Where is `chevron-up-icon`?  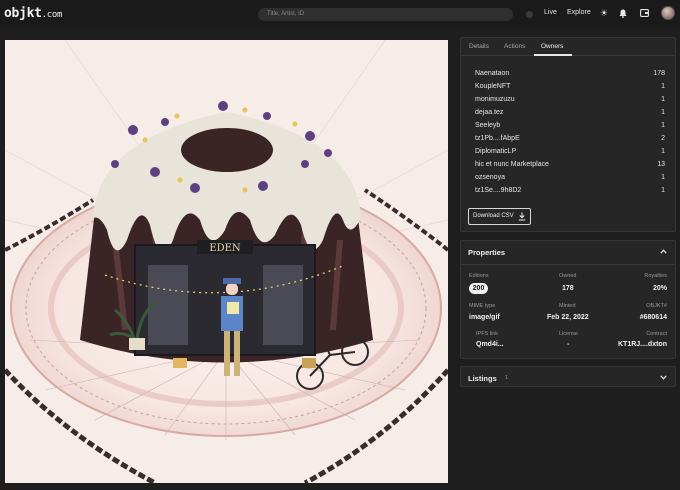 chevron-up-icon is located at coordinates (663, 251).